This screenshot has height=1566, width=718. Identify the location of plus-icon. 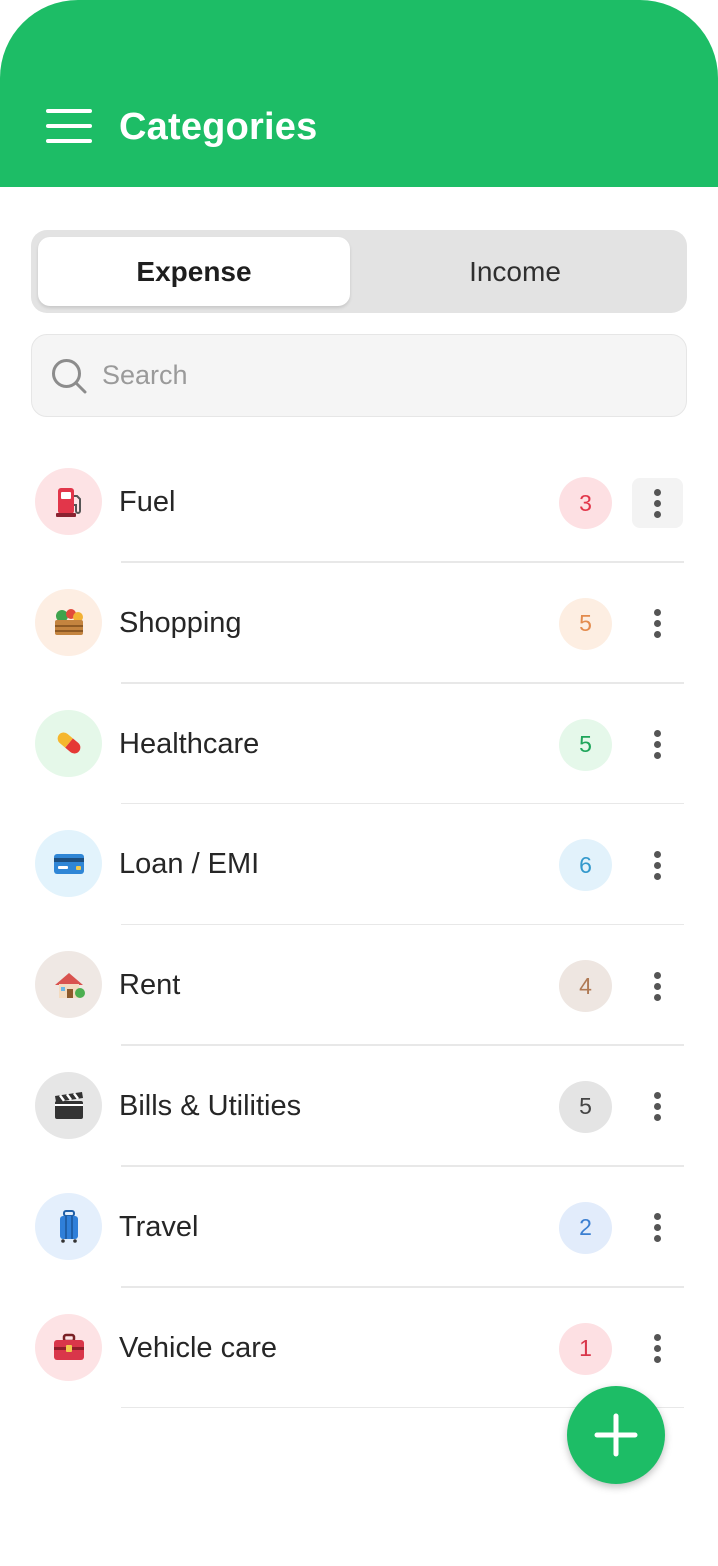
(616, 1435).